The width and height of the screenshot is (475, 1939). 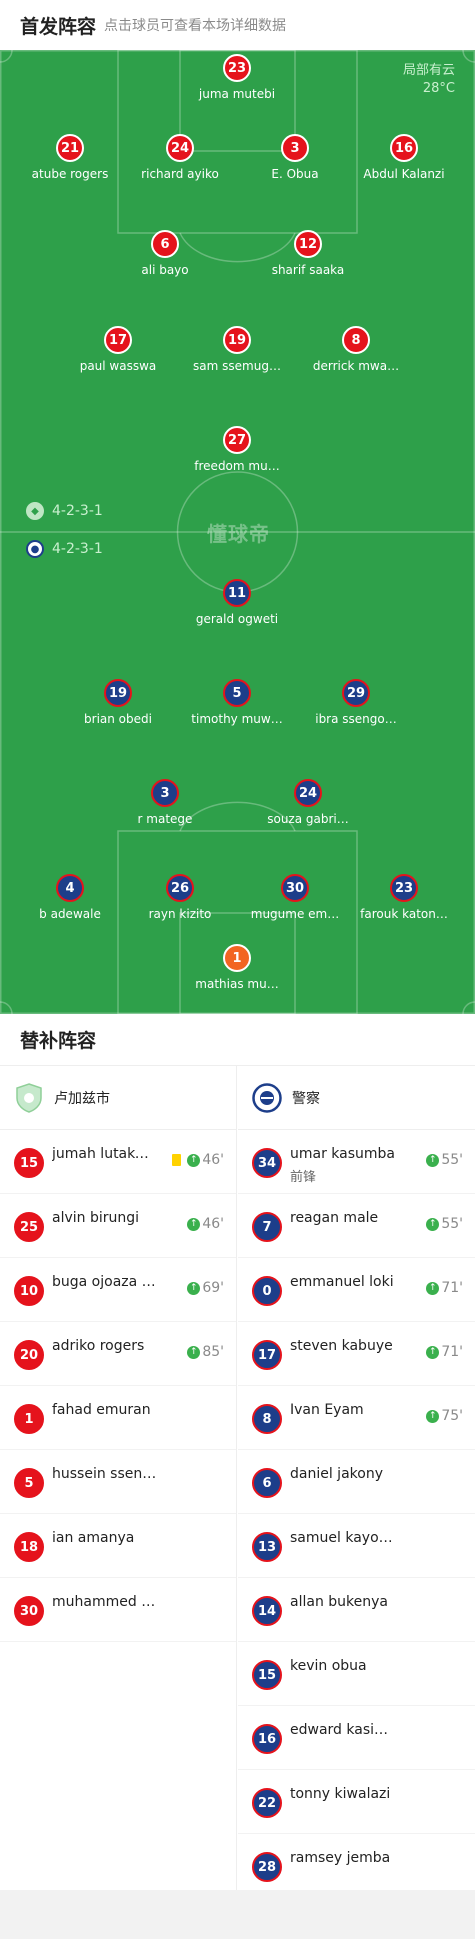 I want to click on away-sub-row: 22 tonny kiwalazi, so click(x=356, y=1802).